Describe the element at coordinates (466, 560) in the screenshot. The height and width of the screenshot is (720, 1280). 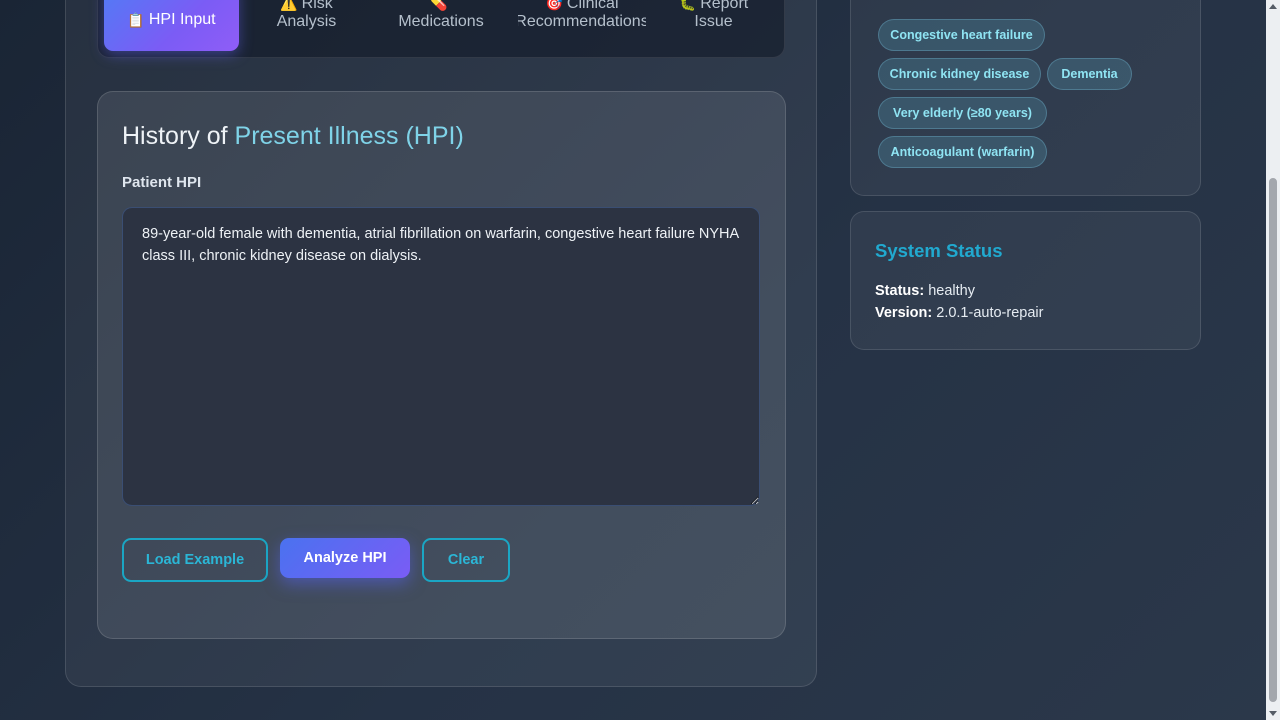
I see `clear-button: Clear` at that location.